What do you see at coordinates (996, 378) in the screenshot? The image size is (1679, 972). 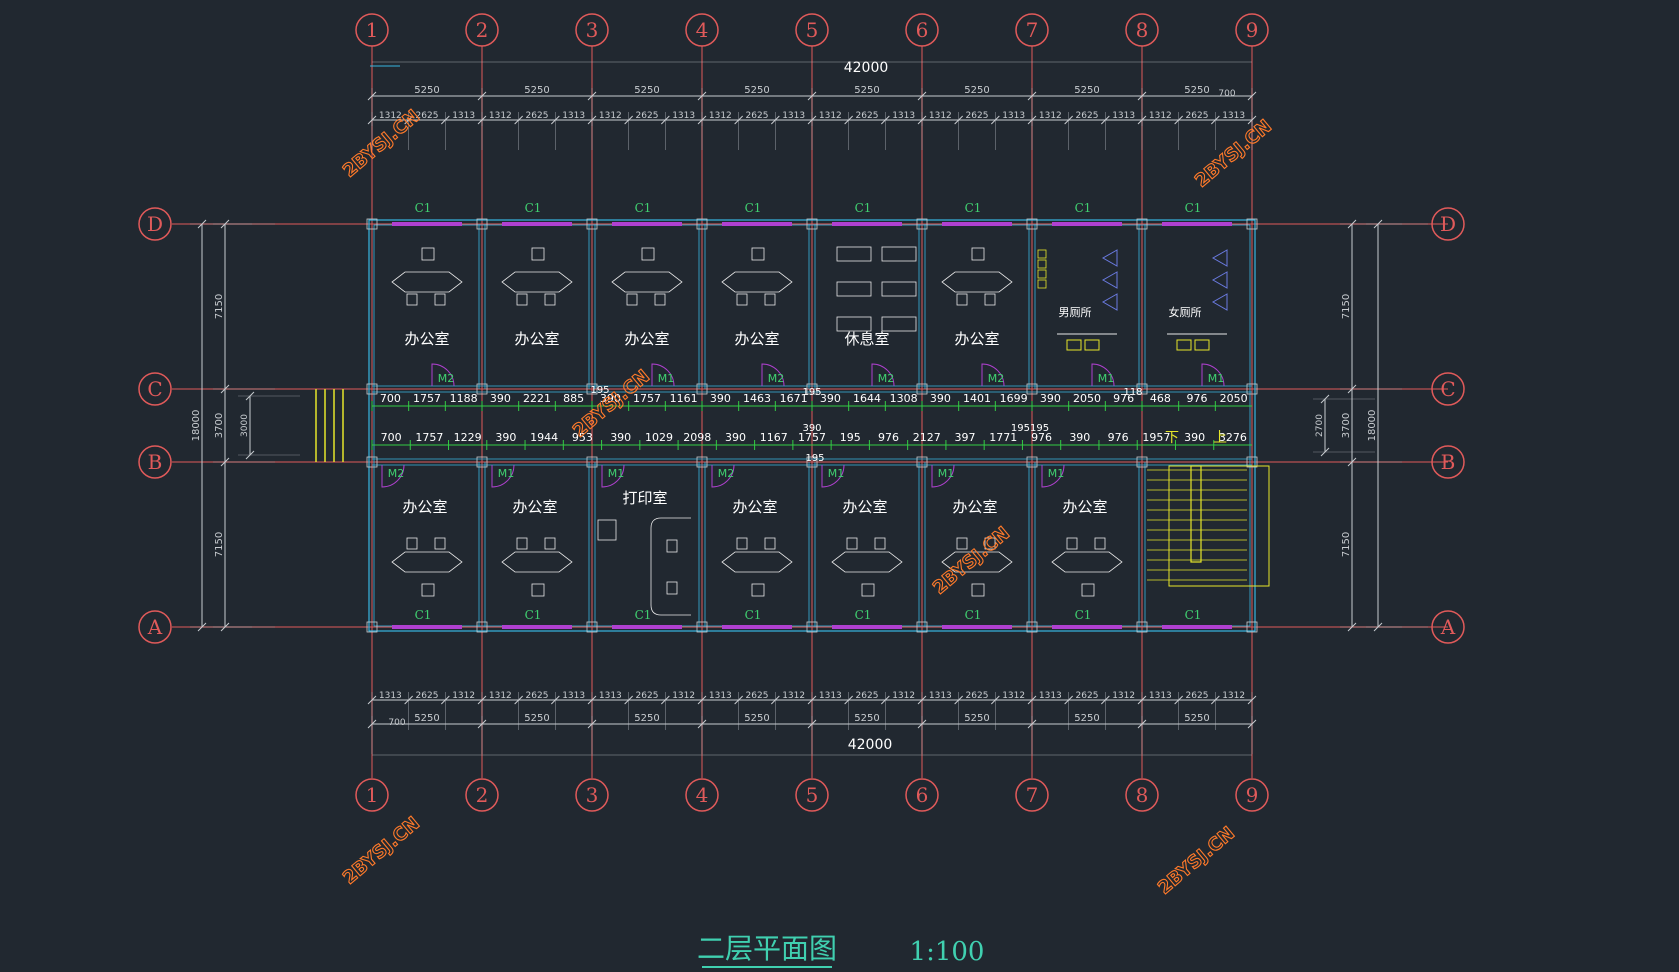 I see `door-label: M2` at bounding box center [996, 378].